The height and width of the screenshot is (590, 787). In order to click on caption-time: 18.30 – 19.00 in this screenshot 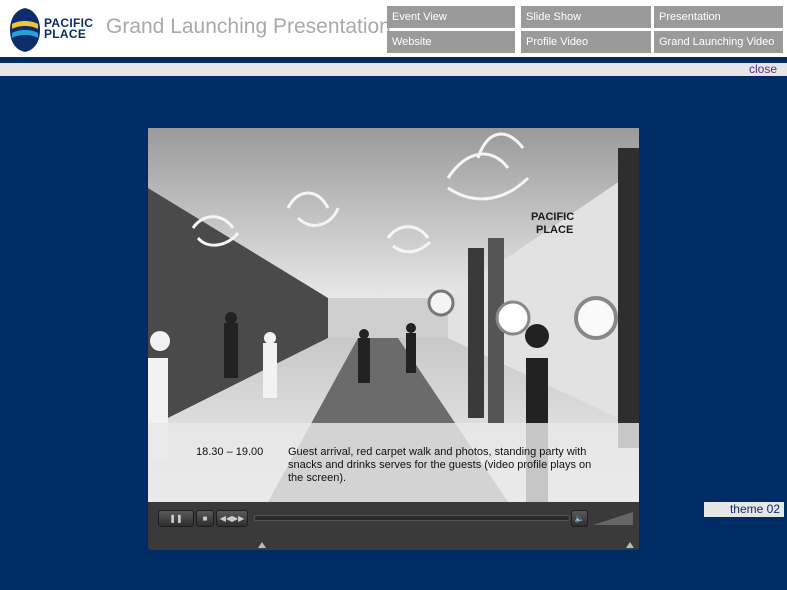, I will do `click(230, 452)`.